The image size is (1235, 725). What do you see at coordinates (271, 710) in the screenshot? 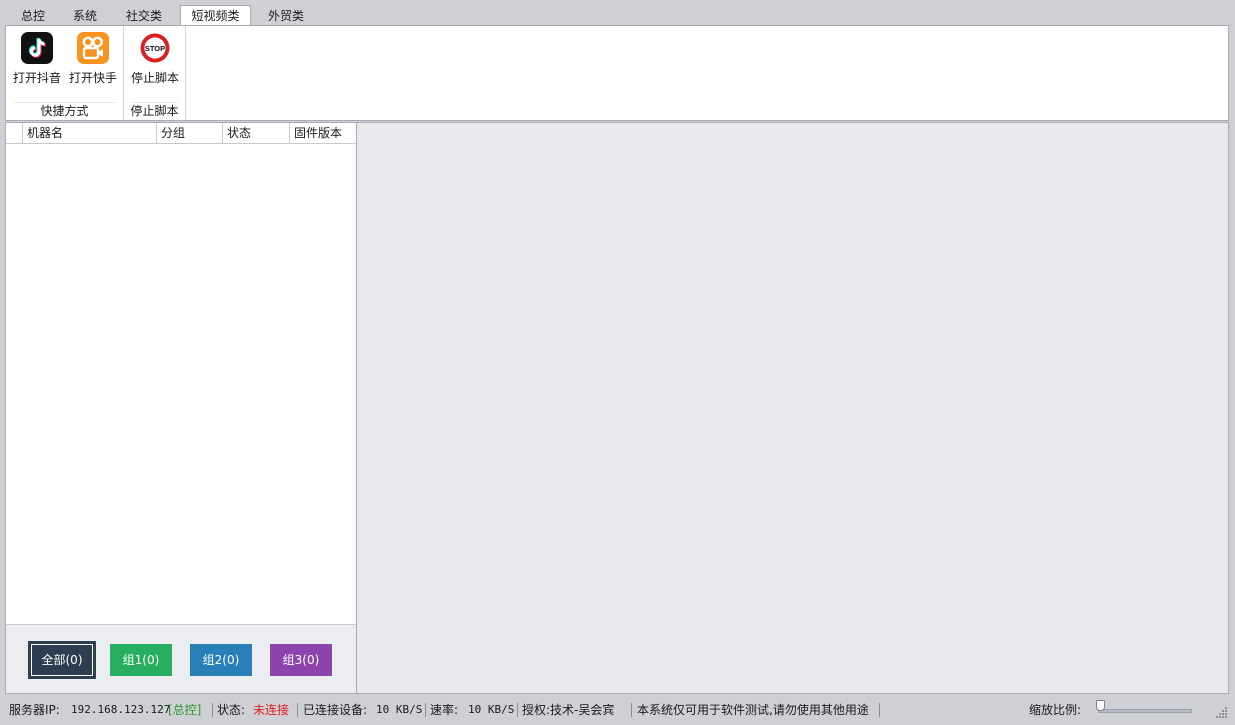
I see `connection-status-value: 未连接` at bounding box center [271, 710].